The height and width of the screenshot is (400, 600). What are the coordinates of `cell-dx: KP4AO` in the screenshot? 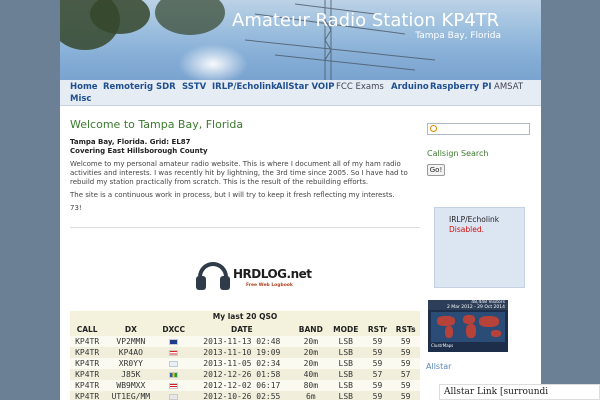 It's located at (131, 352).